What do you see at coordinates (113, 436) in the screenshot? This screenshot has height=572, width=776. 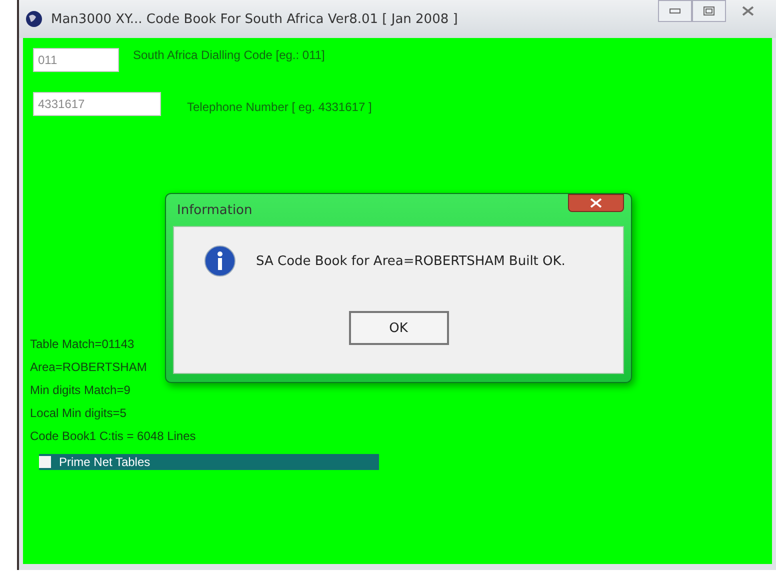 I see `status-text: Code Book1 C:tis = 6048 Lines` at bounding box center [113, 436].